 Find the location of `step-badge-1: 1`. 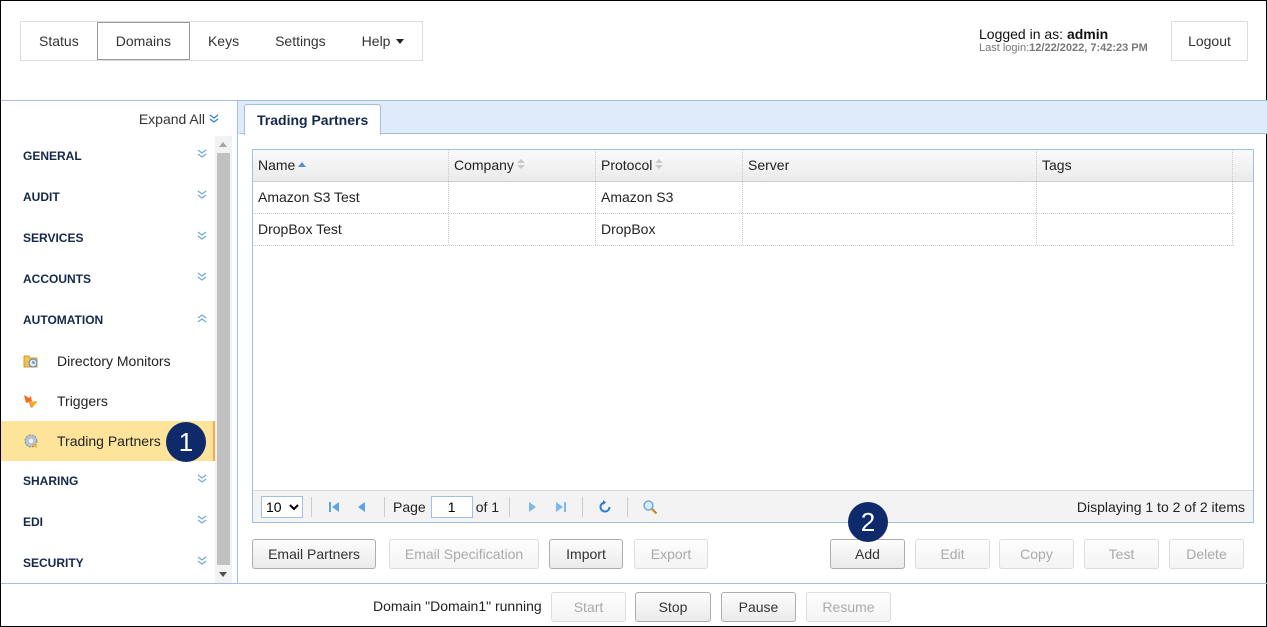

step-badge-1: 1 is located at coordinates (186, 442).